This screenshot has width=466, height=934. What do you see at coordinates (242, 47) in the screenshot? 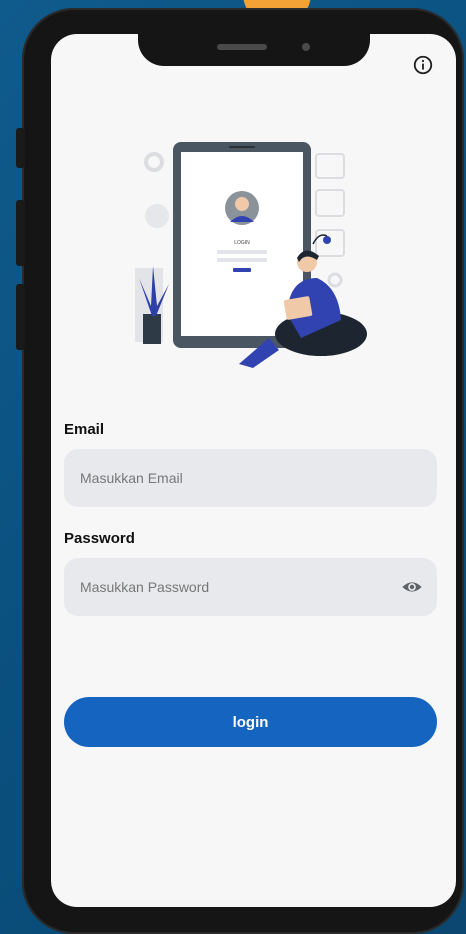
I see `speaker-grille` at bounding box center [242, 47].